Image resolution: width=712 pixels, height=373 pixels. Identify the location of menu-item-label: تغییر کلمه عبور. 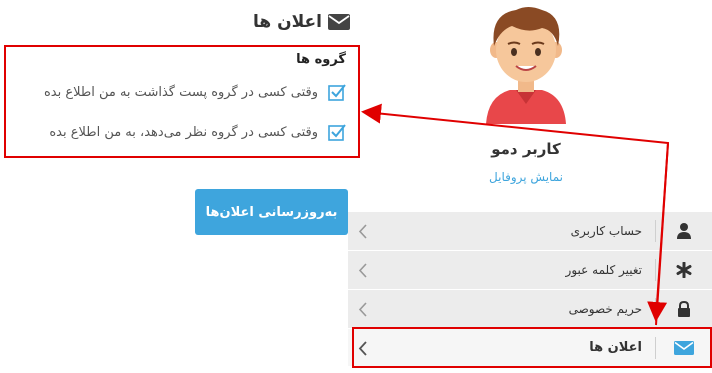
(603, 270).